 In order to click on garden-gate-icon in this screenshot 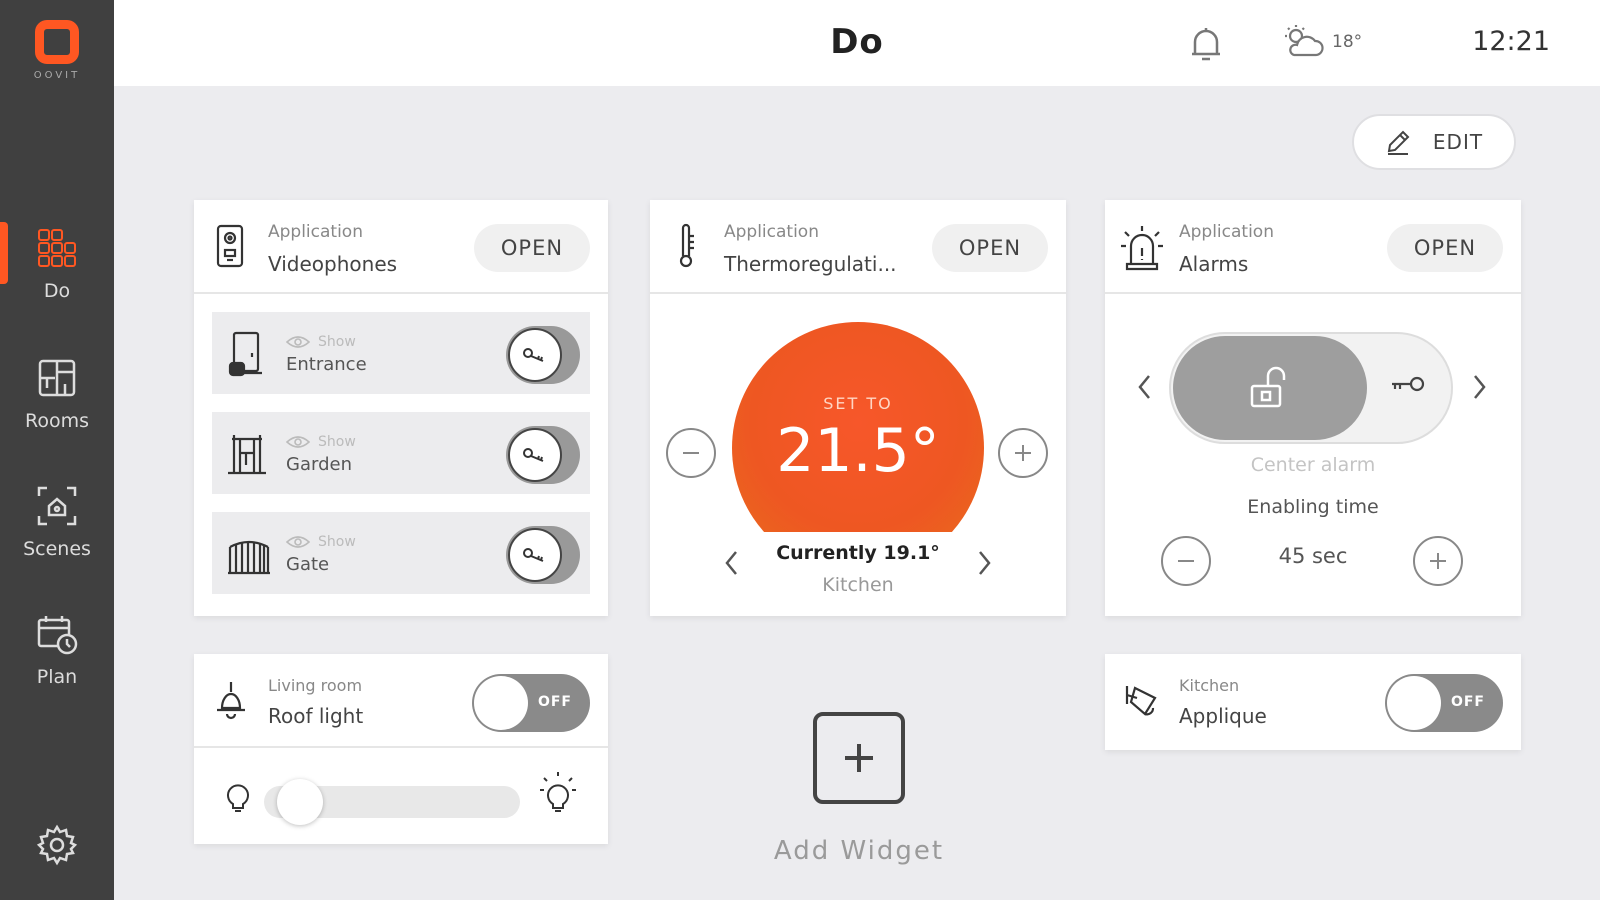, I will do `click(247, 455)`.